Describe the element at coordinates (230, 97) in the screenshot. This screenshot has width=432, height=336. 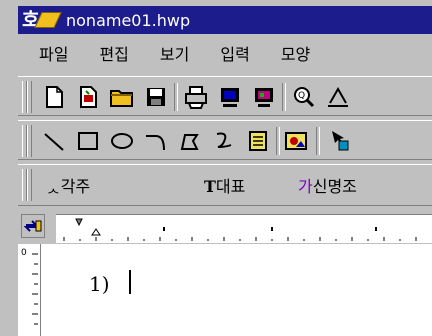
I see `print-preview-icon` at that location.